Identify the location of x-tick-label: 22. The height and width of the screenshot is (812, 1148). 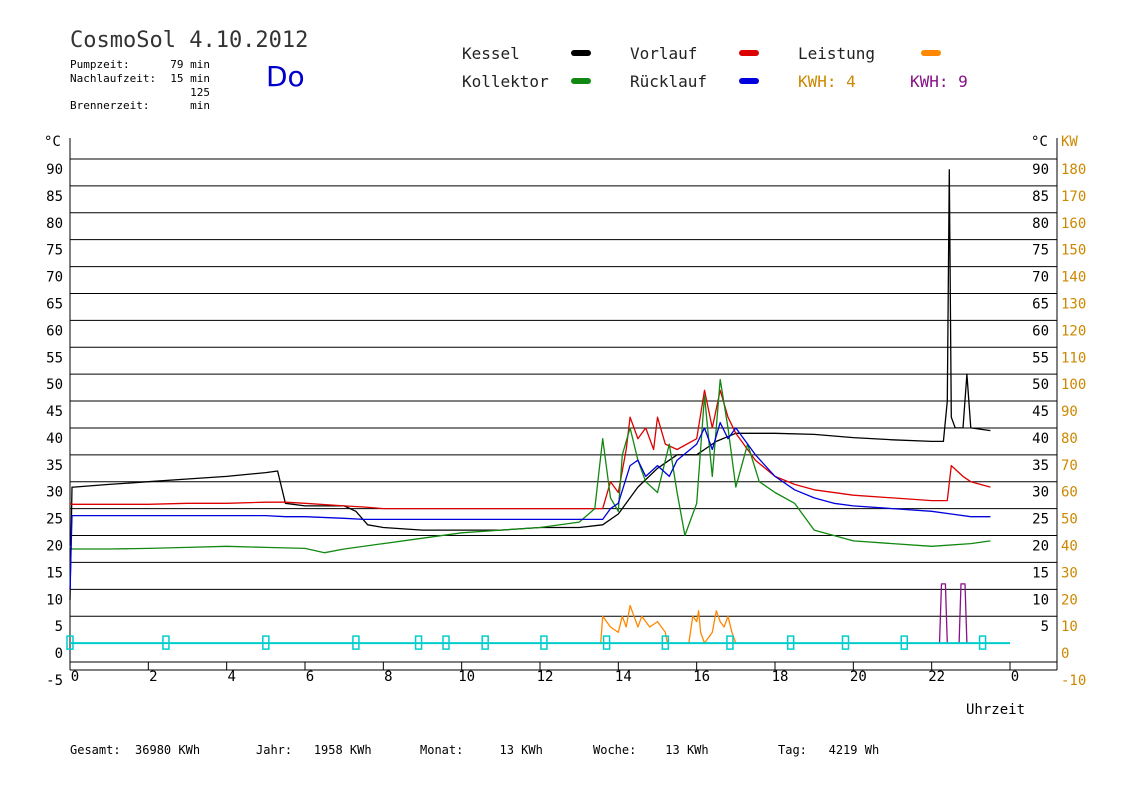
(936, 677).